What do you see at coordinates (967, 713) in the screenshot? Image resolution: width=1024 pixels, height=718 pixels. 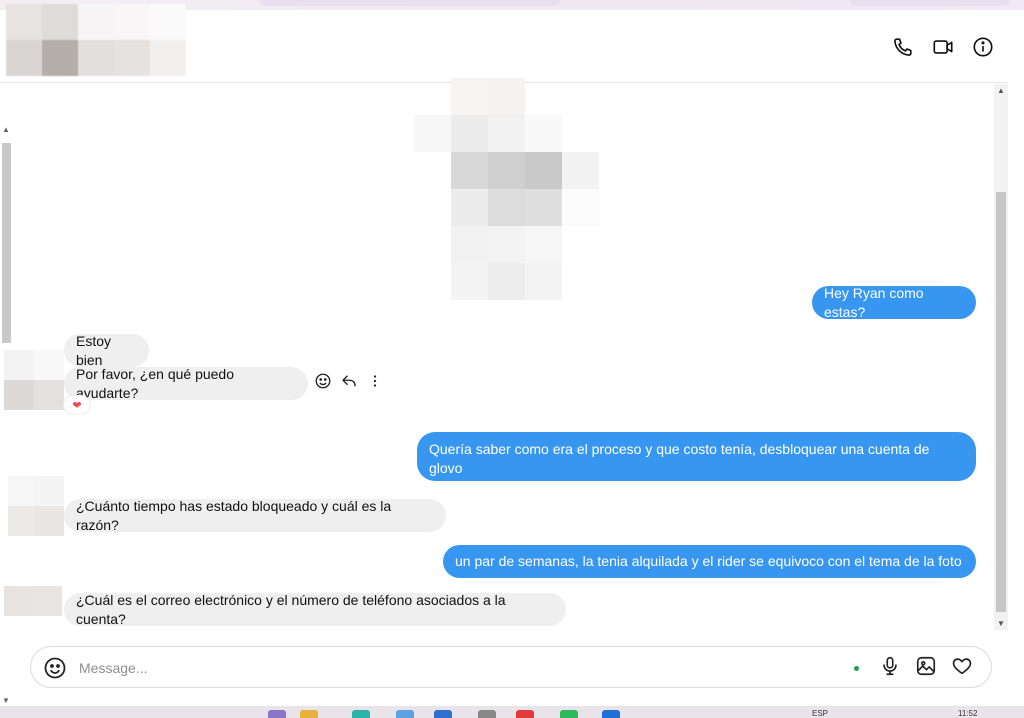 I see `clock: 11:52` at bounding box center [967, 713].